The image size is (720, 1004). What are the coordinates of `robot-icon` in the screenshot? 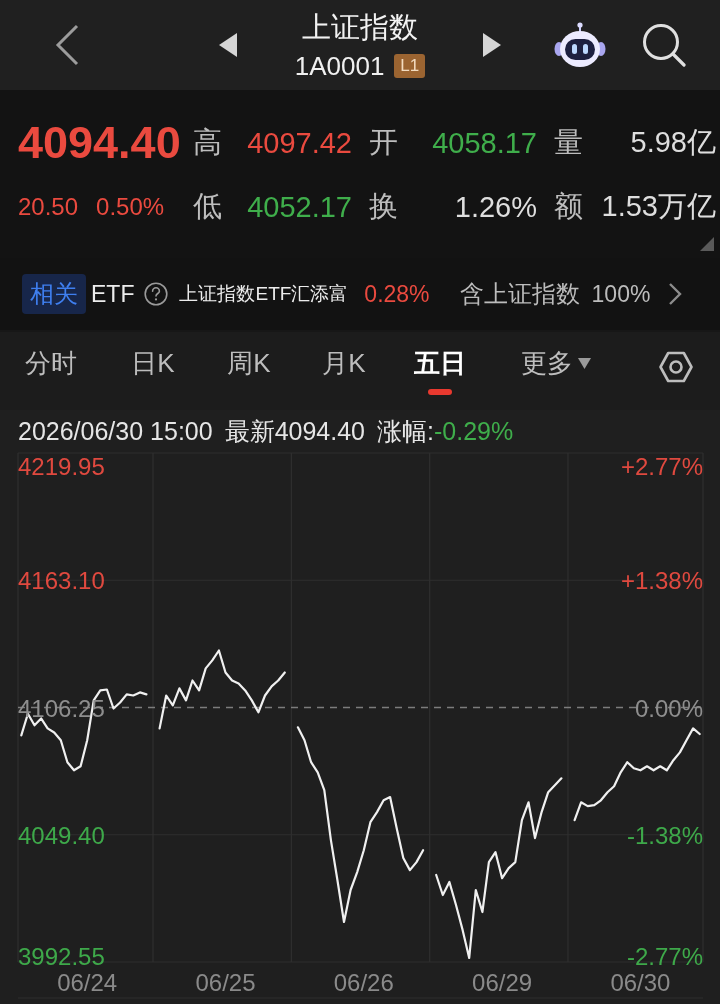 It's located at (580, 45).